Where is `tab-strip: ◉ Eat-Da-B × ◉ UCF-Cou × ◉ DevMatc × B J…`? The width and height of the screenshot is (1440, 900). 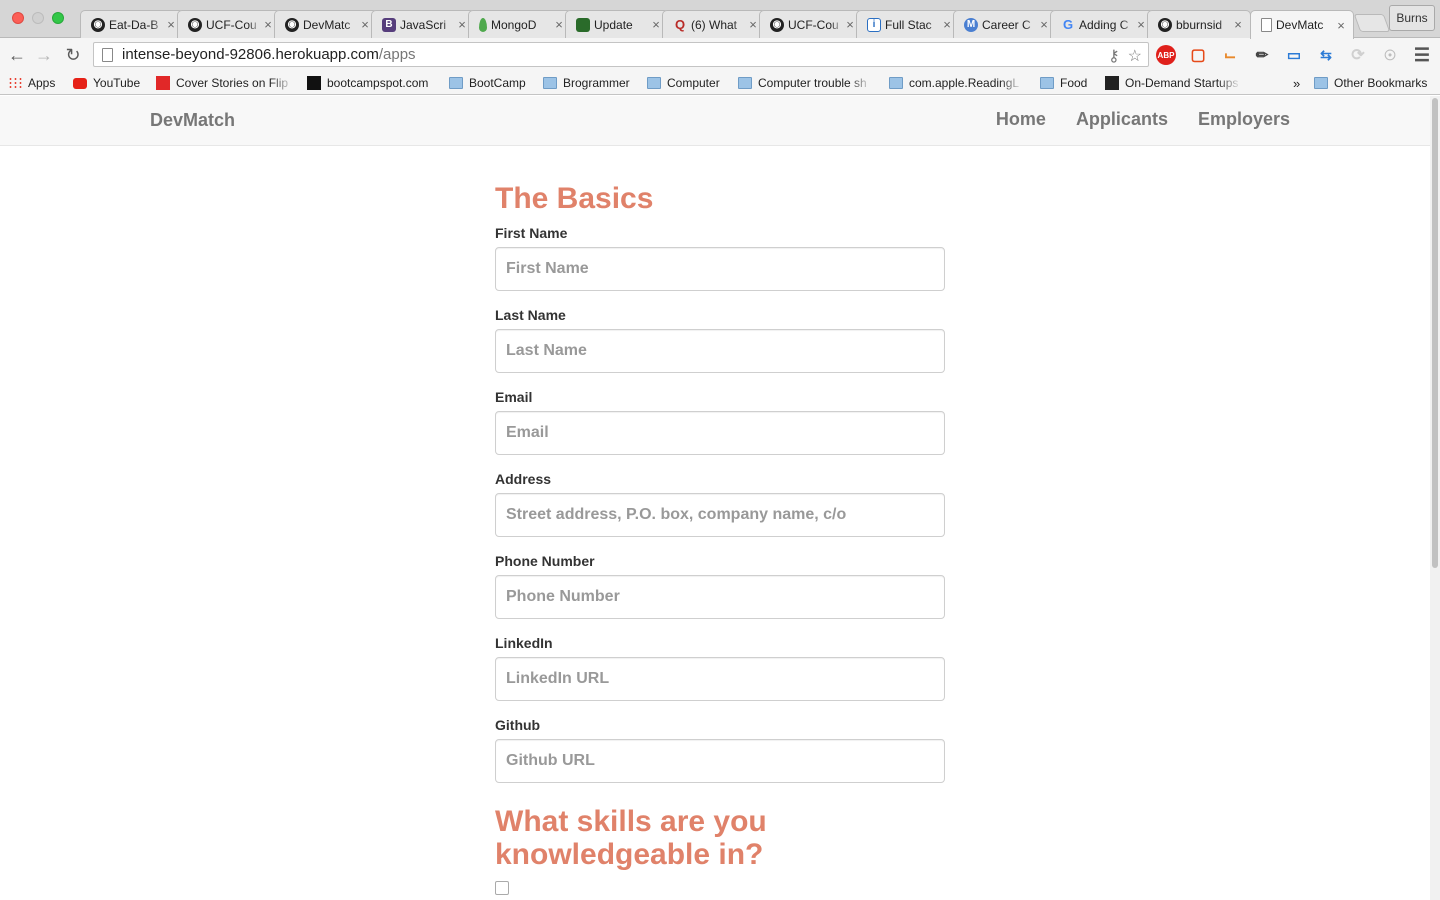 tab-strip: ◉ Eat-Da-B × ◉ UCF-Cou × ◉ DevMatc × B J… is located at coordinates (720, 19).